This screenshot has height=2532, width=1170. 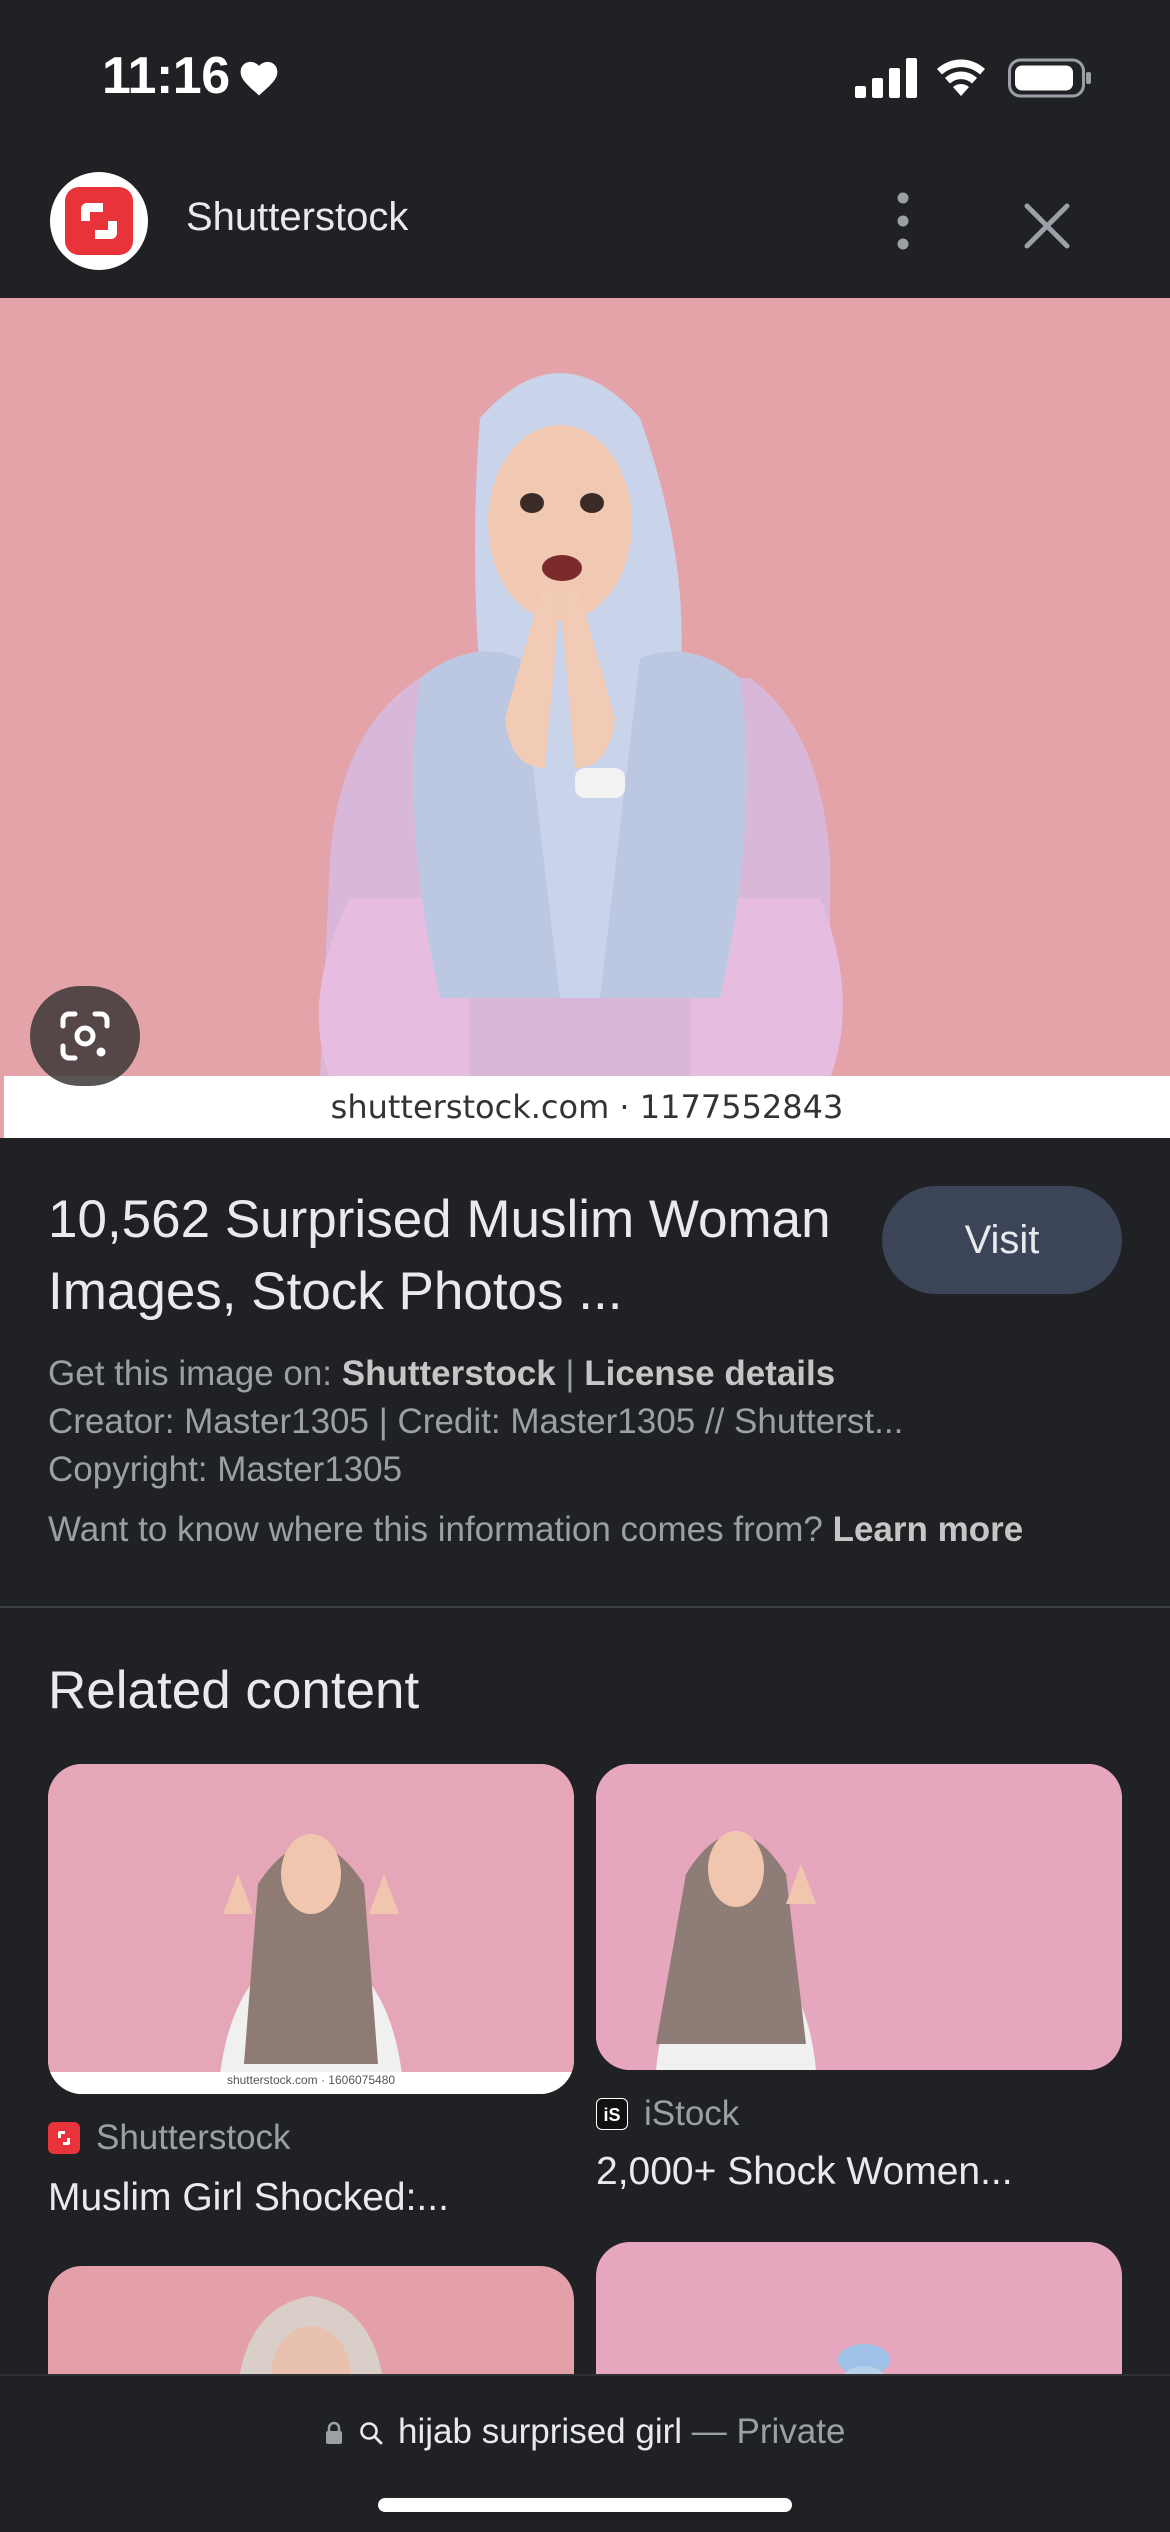 I want to click on google-lens-button, so click(x=85, y=1036).